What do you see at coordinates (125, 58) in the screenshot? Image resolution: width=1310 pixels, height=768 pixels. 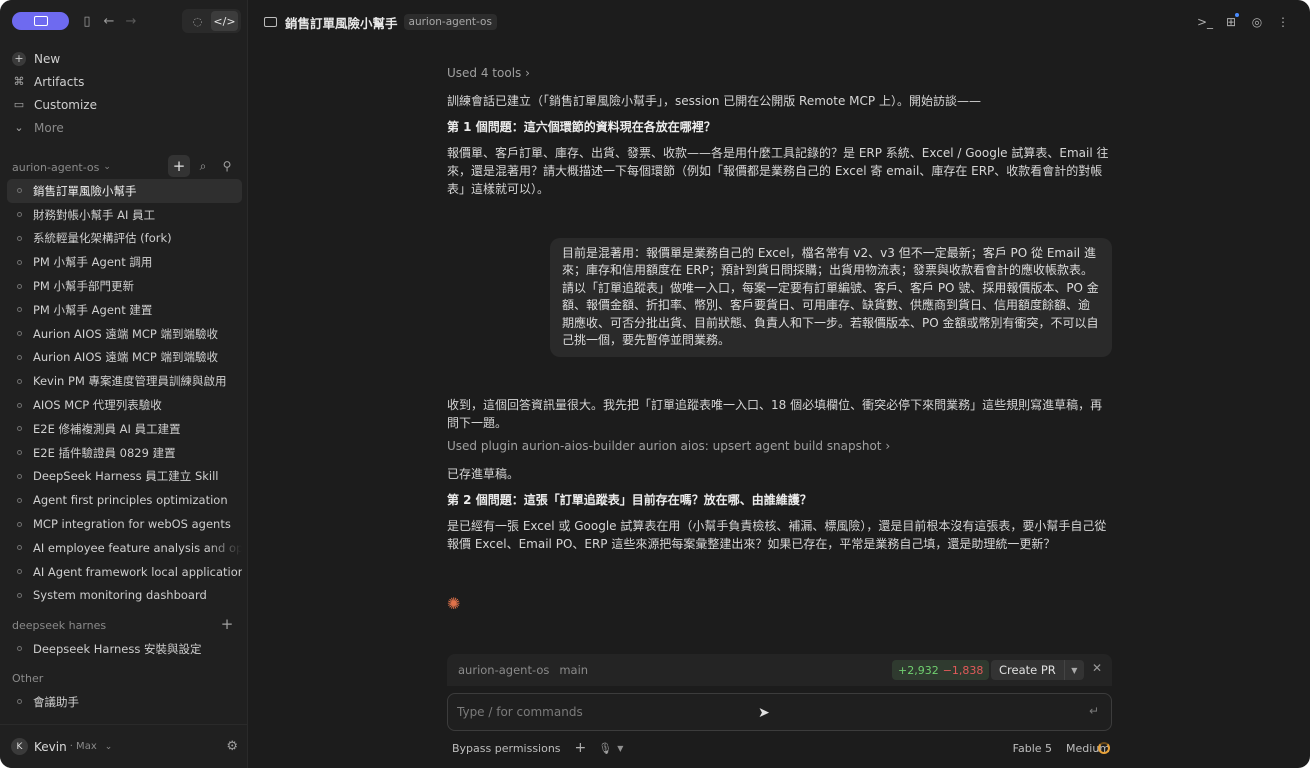 I see `new-chat-button: + New` at bounding box center [125, 58].